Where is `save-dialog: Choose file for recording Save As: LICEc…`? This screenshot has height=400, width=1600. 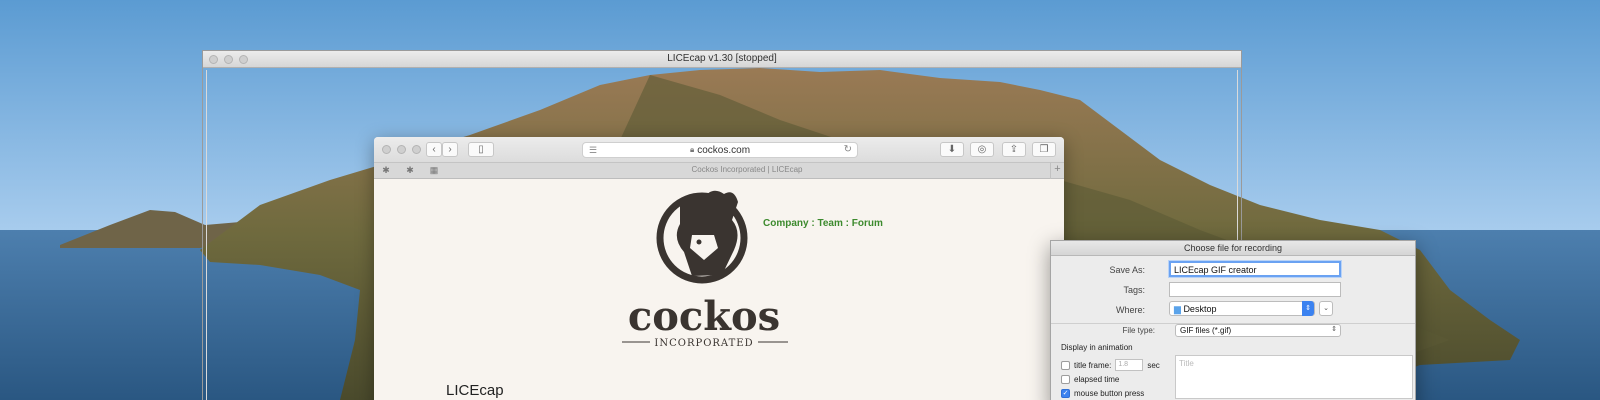 save-dialog: Choose file for recording Save As: LICEc… is located at coordinates (1233, 320).